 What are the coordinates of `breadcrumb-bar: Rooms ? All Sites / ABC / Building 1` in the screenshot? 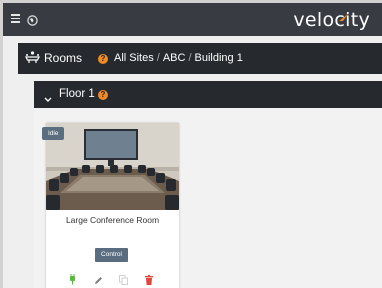 It's located at (200, 58).